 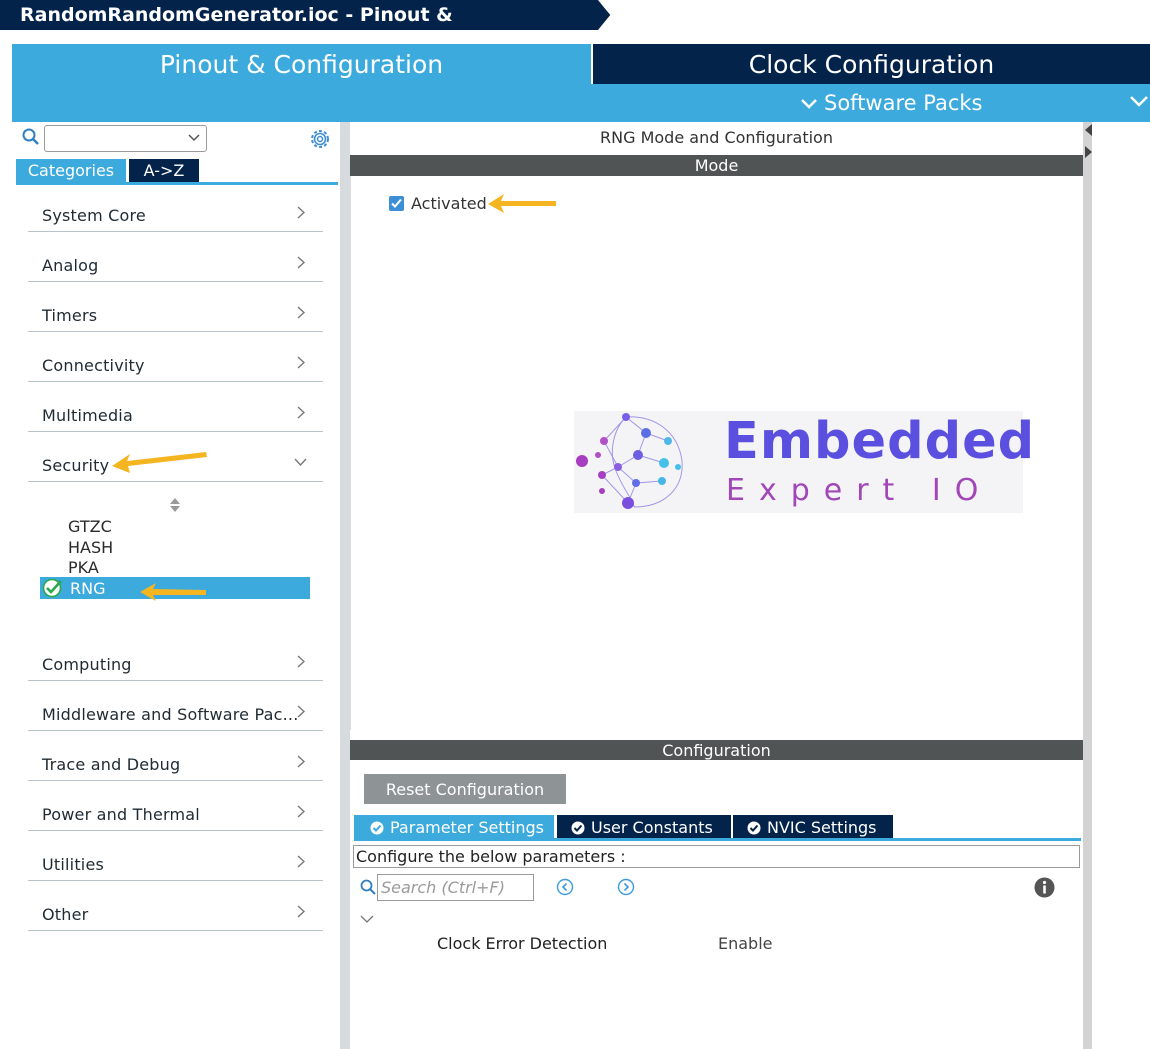 I want to click on sidebar-item-label: Power and Thermal, so click(x=121, y=814).